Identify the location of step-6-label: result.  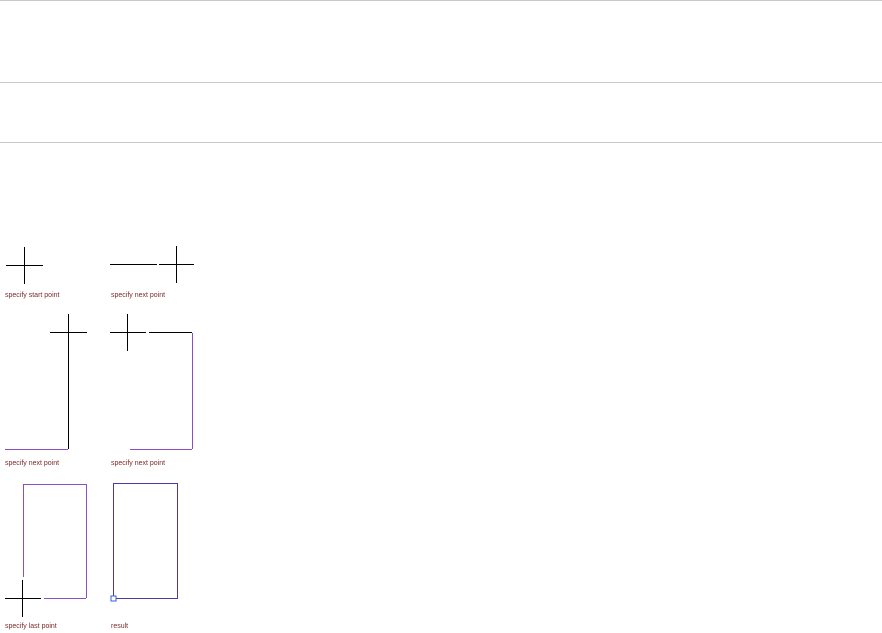
(119, 626).